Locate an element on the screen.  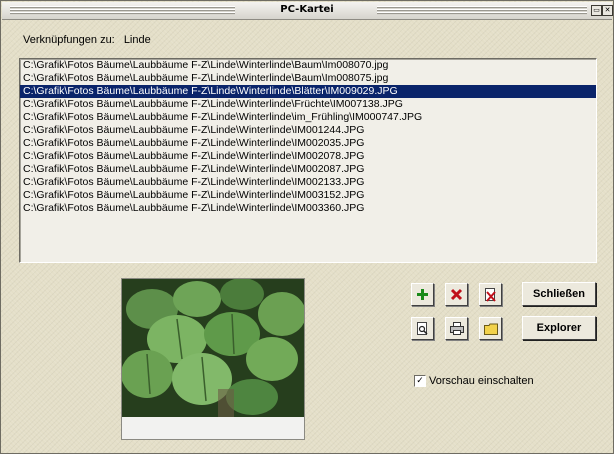
window-title: PC-Kartei is located at coordinates (307, 9).